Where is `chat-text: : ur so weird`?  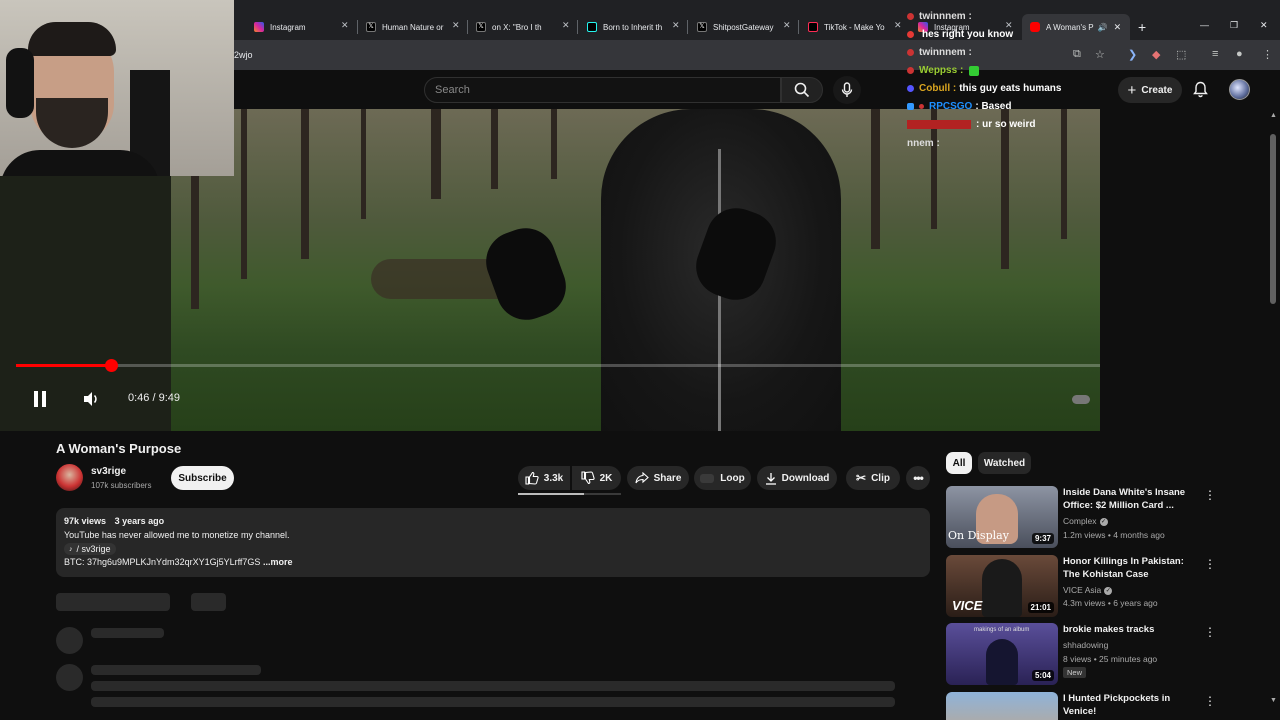
chat-text: : ur so weird is located at coordinates (1006, 124).